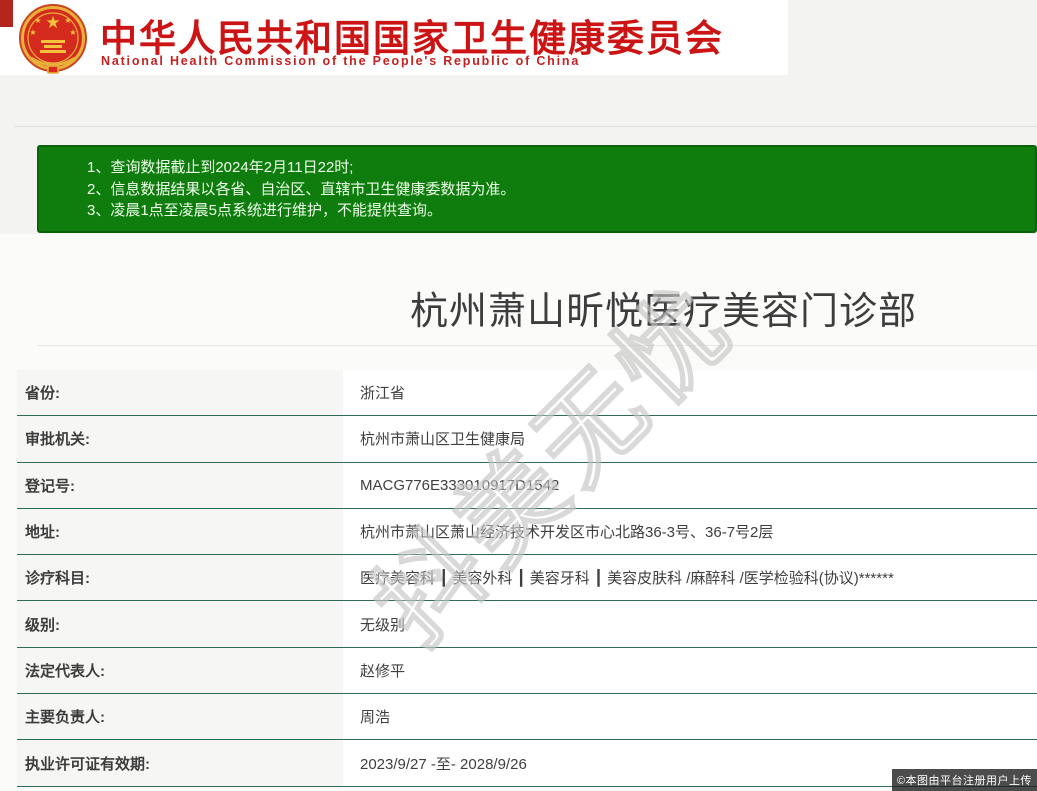 Image resolution: width=1037 pixels, height=791 pixels. Describe the element at coordinates (301, 189) in the screenshot. I see `notice-line: 2、信息数据结果以各省、自治区、直辖市卫生健康委数据为准。` at that location.